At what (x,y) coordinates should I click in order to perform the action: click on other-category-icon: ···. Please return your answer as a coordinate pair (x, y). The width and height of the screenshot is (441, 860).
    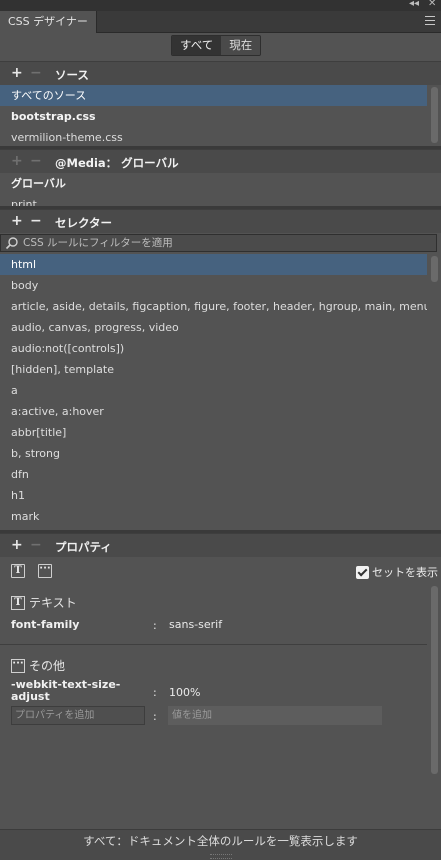
    Looking at the image, I should click on (45, 571).